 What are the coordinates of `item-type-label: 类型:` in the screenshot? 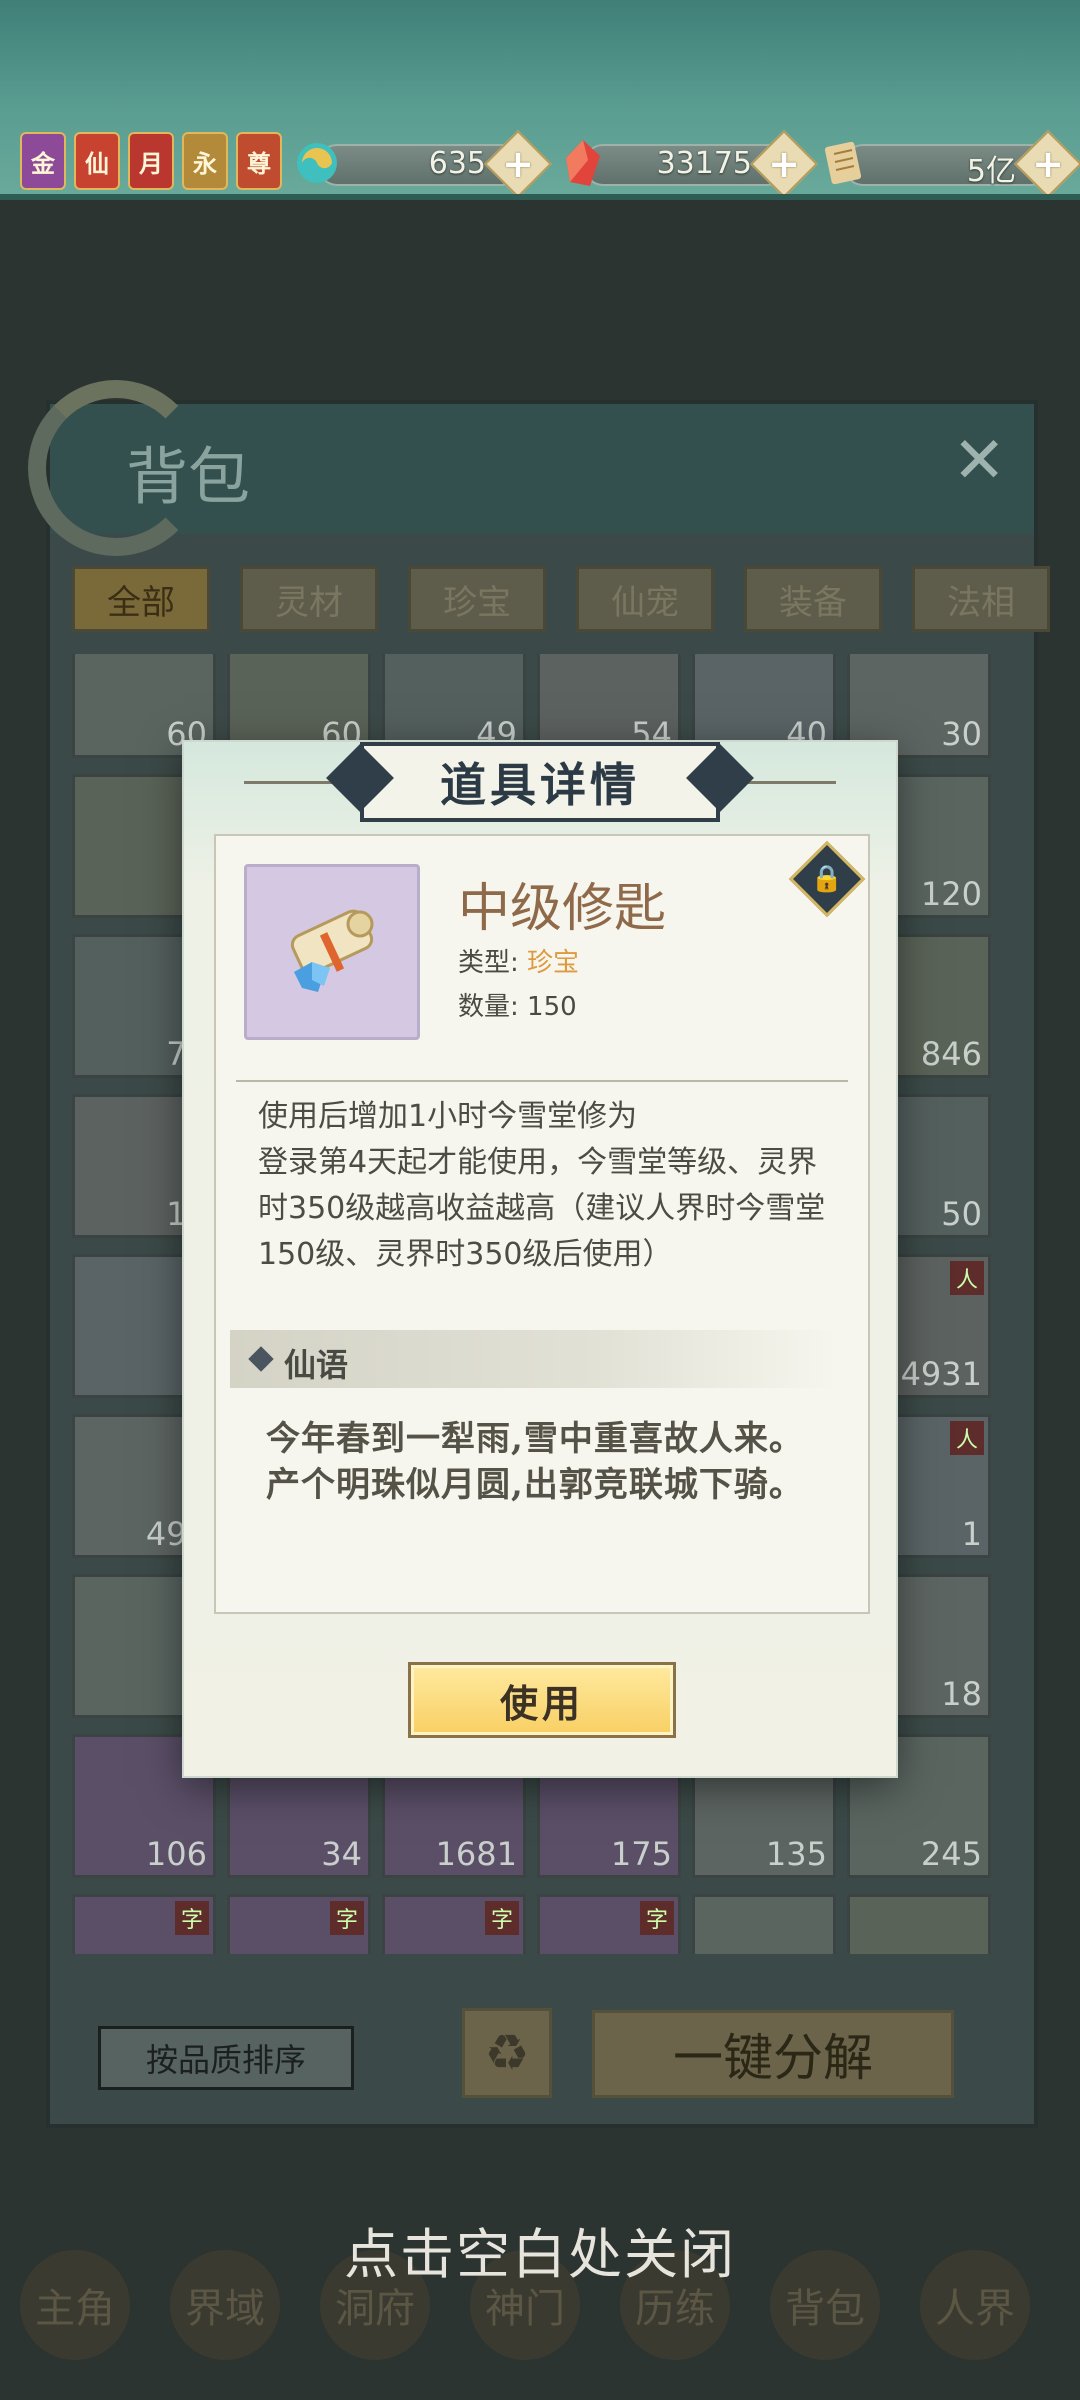 It's located at (488, 963).